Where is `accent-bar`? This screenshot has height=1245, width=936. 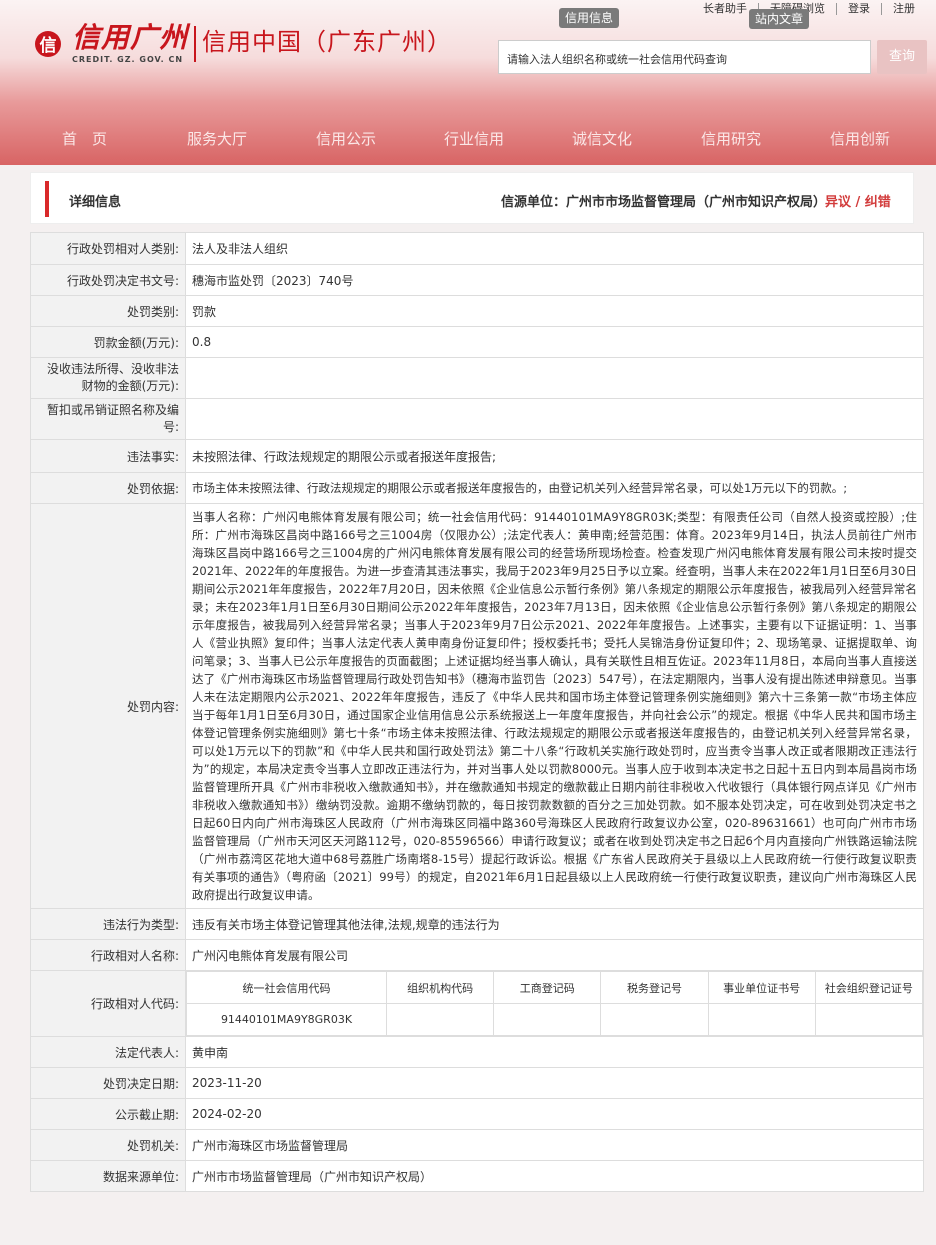 accent-bar is located at coordinates (47, 199).